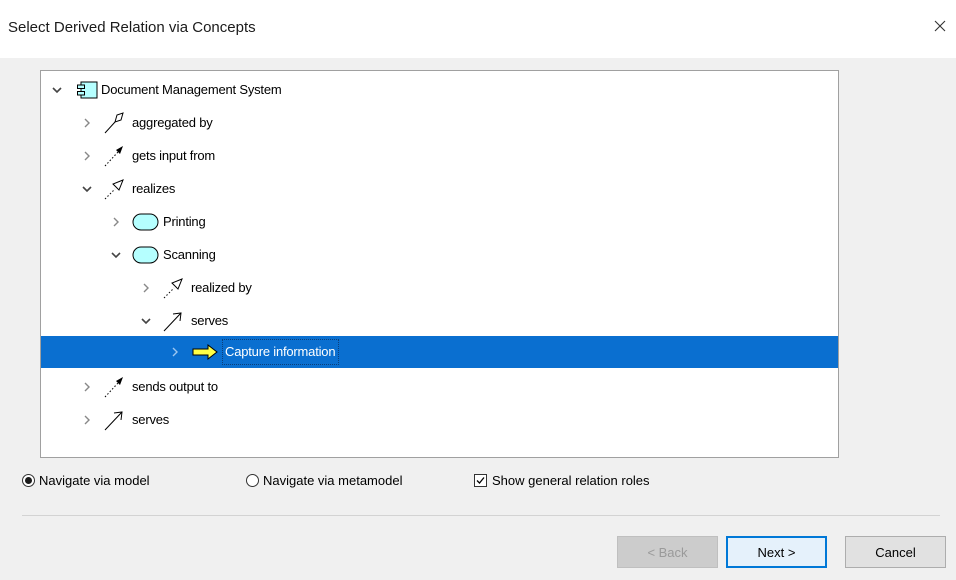 The height and width of the screenshot is (580, 956). I want to click on checkmark-icon, so click(480, 480).